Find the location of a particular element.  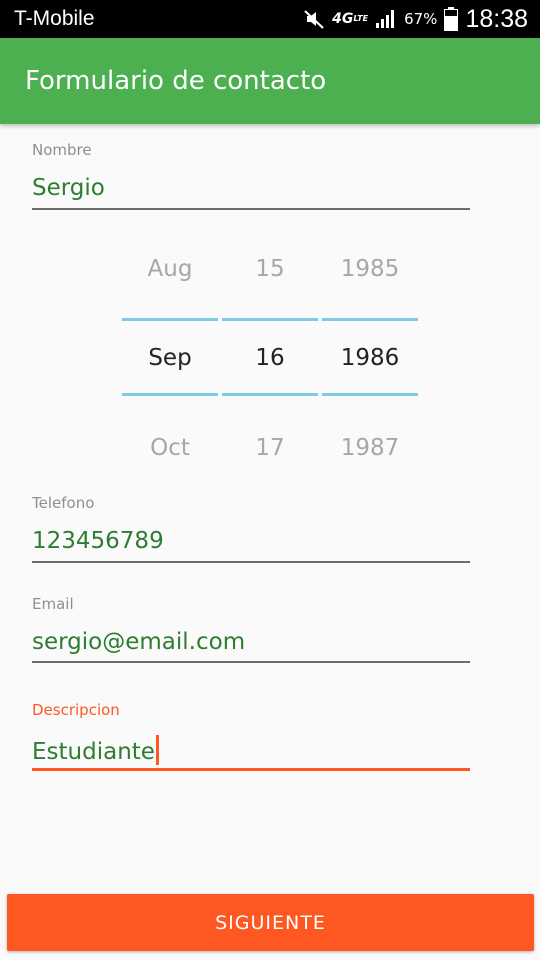

status-bar: T-Mobile 4G LTE 67% 18:38 is located at coordinates (270, 19).